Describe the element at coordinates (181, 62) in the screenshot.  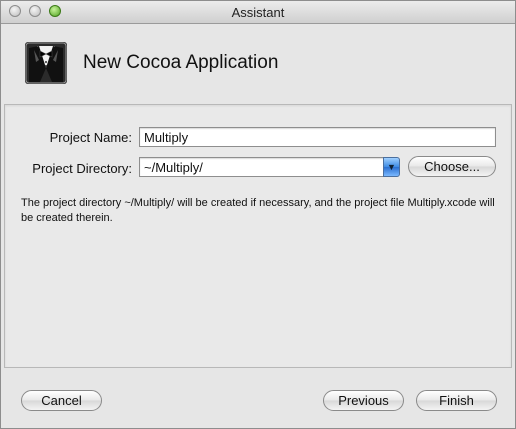
I see `page-title: New Cocoa Application` at that location.